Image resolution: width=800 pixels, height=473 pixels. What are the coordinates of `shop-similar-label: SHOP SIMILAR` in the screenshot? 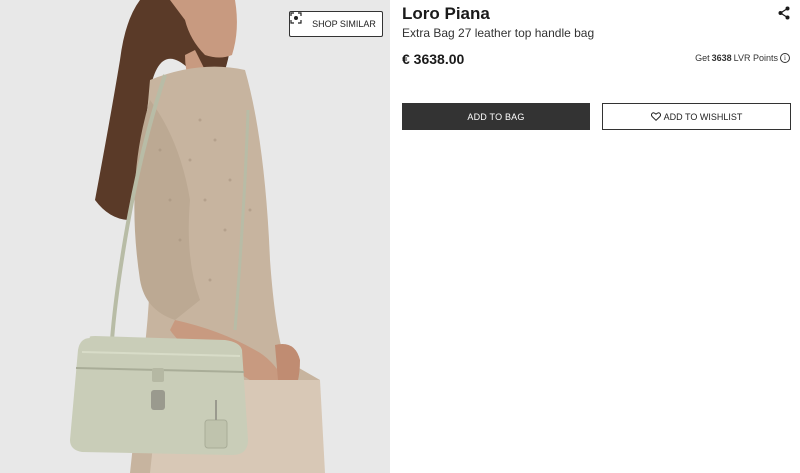 It's located at (344, 24).